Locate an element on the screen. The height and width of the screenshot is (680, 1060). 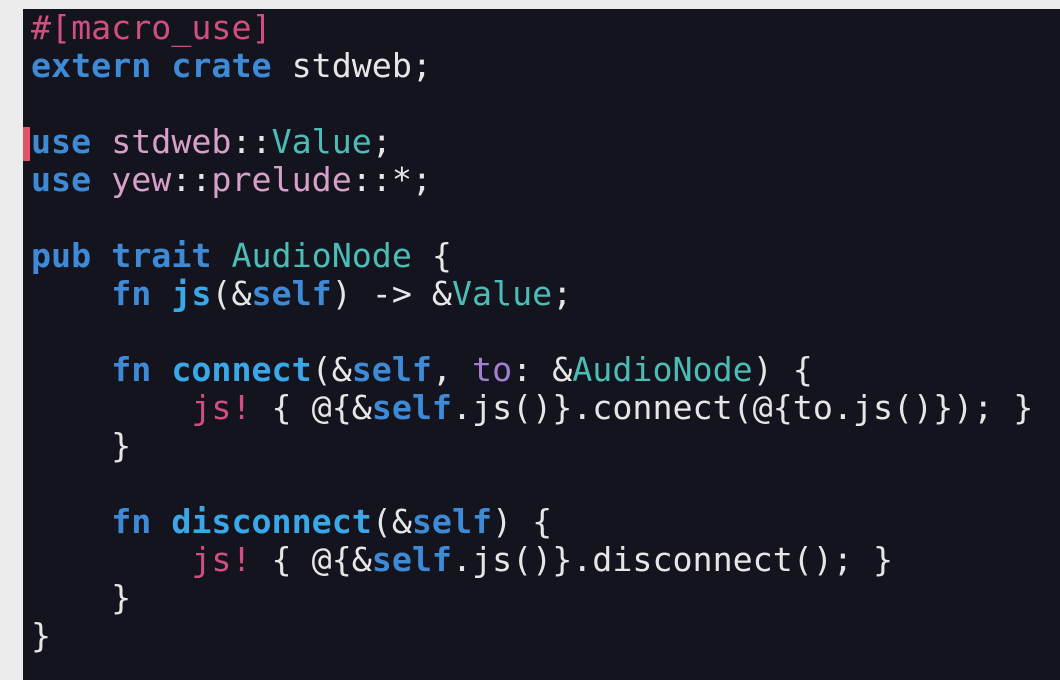
attribute-token: #[macro_use] is located at coordinates (151, 28).